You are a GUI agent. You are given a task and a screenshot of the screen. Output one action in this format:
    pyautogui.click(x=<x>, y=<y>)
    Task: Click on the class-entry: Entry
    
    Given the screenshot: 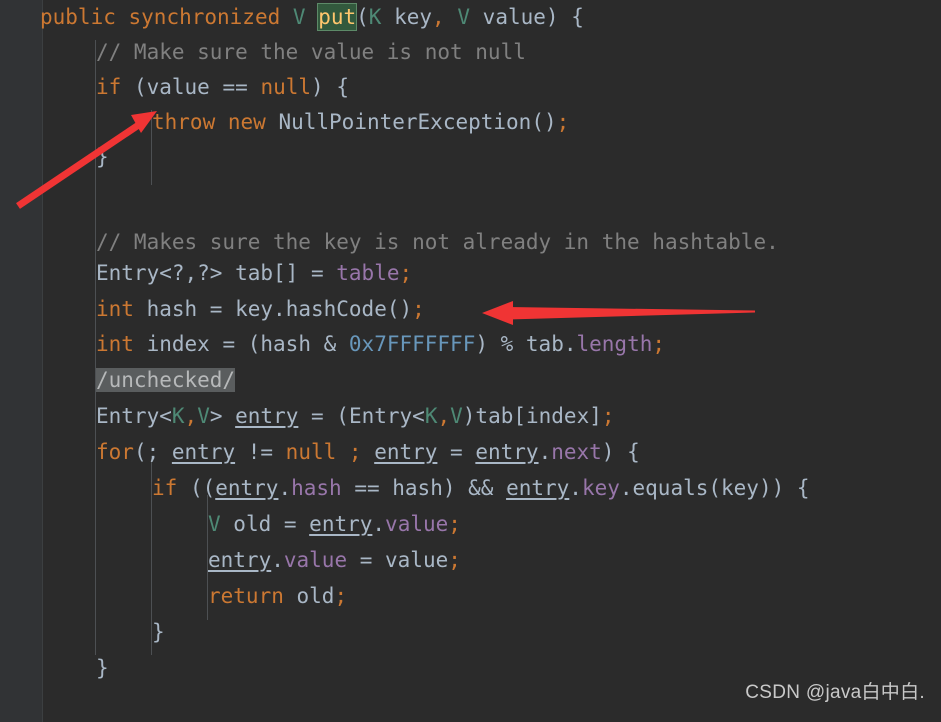 What is the action you would take?
    pyautogui.click(x=128, y=273)
    